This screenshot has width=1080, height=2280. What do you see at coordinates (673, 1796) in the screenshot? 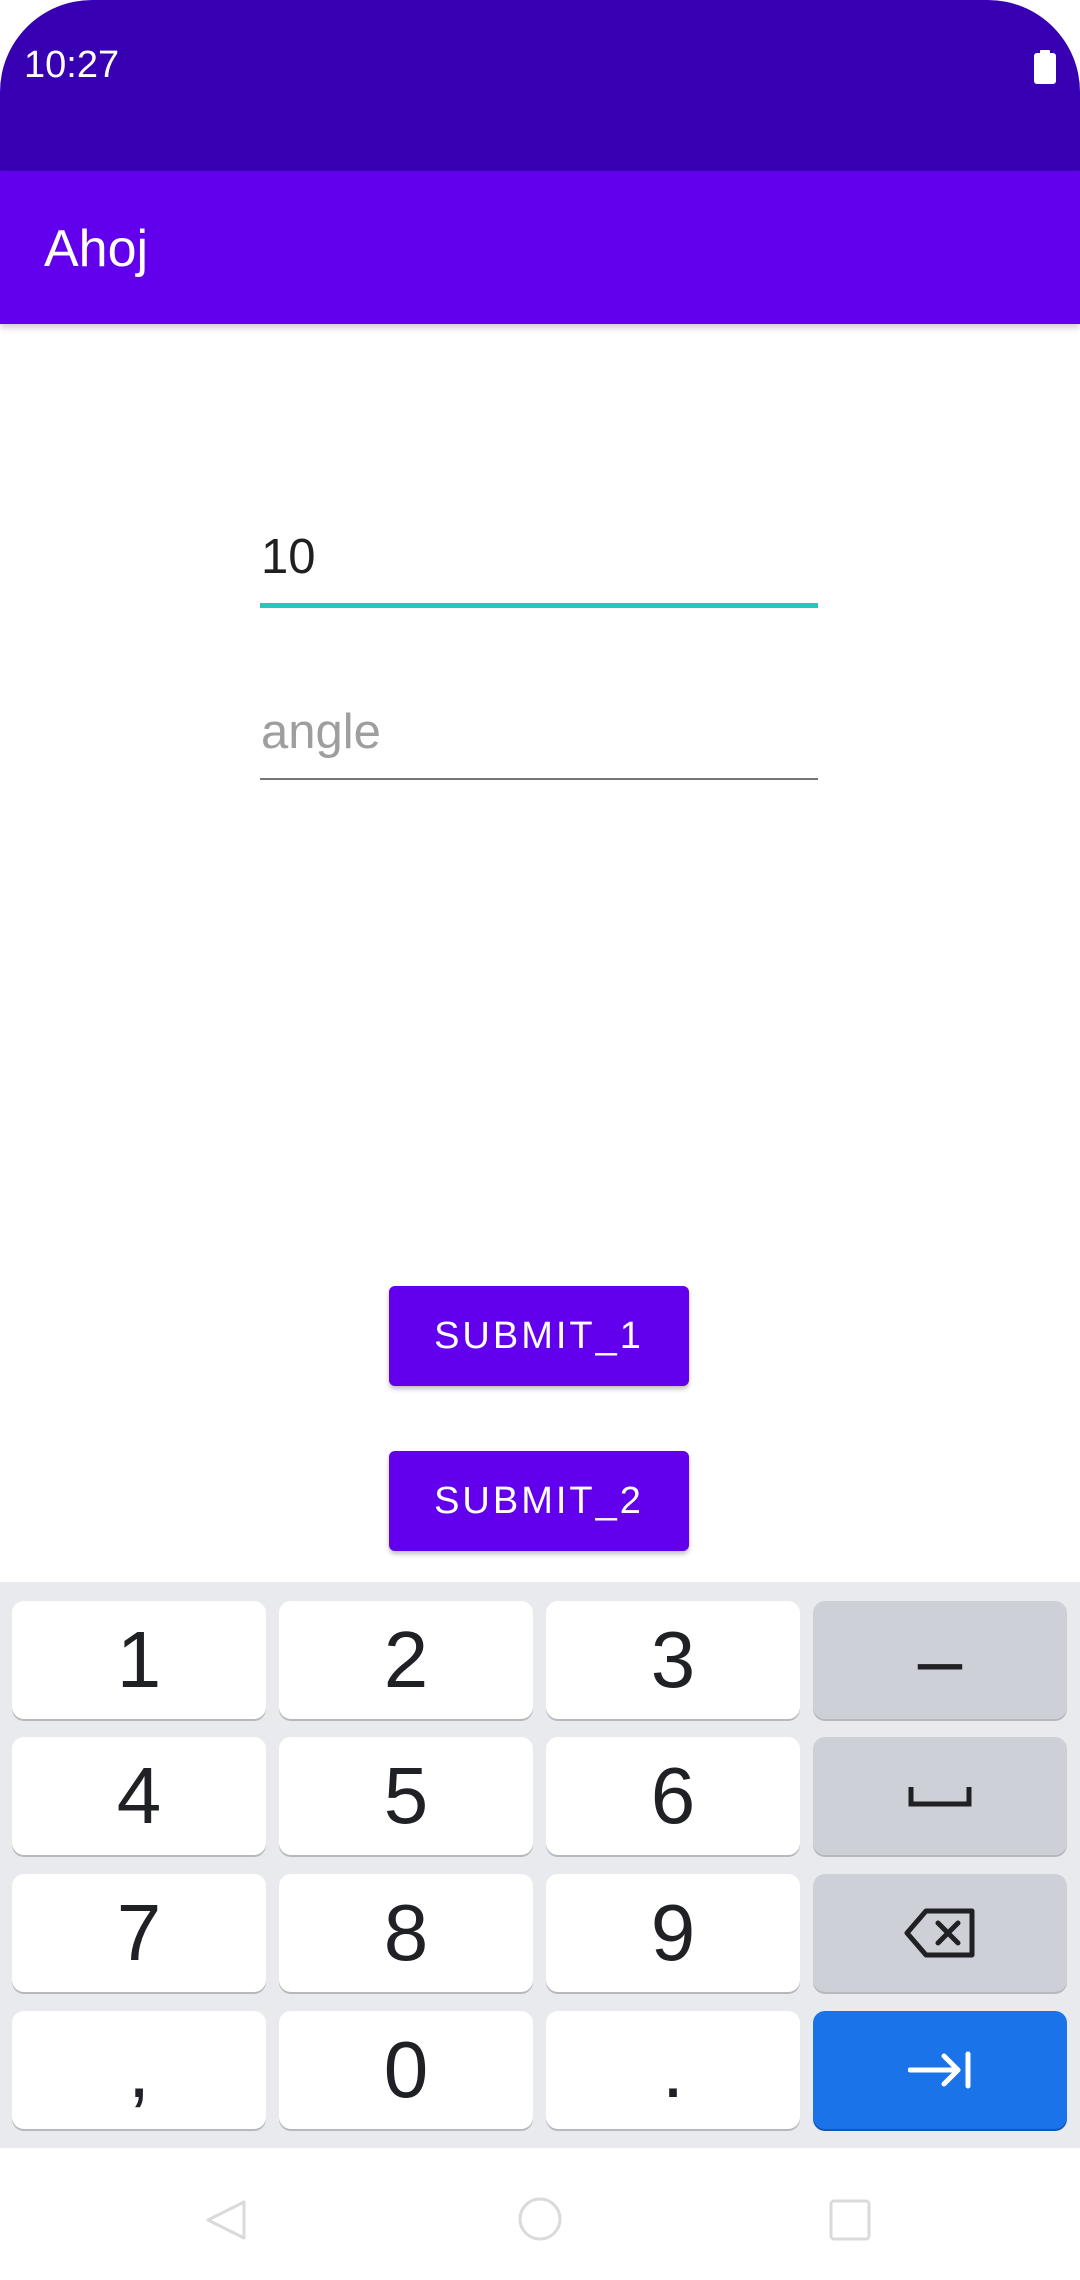
I see `key-6: 6` at bounding box center [673, 1796].